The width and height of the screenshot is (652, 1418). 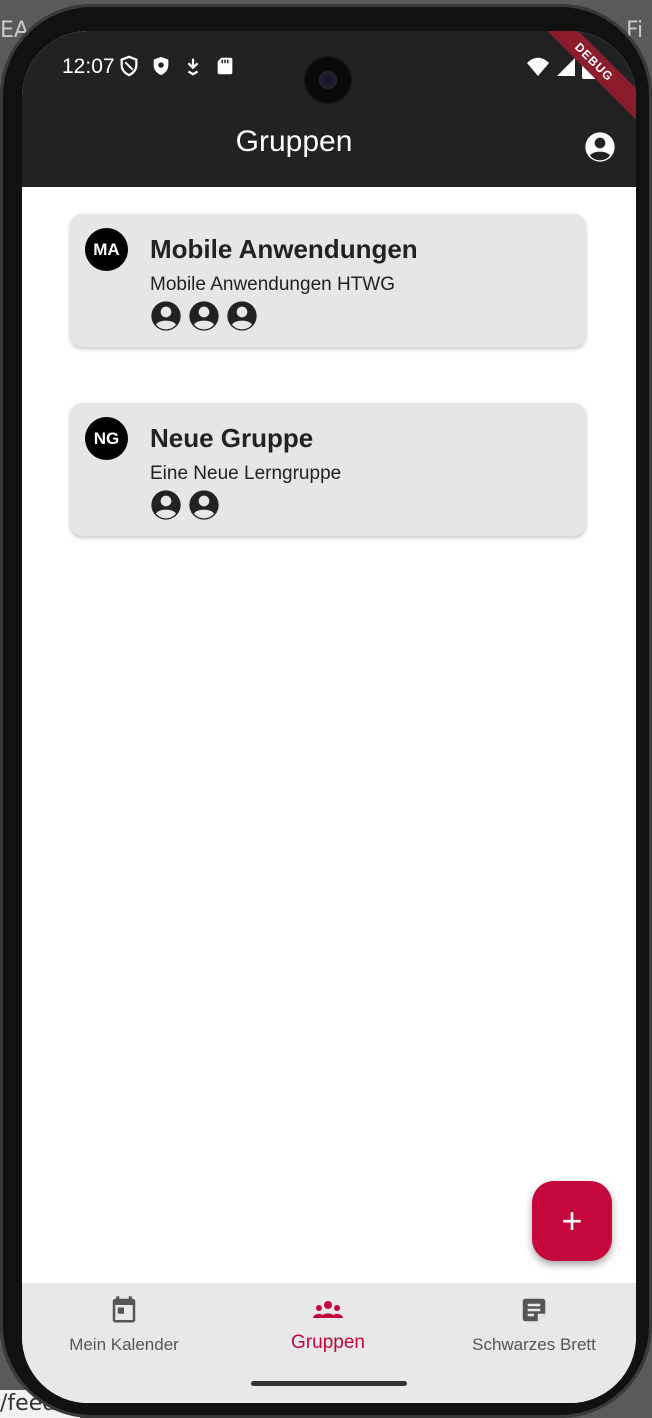 I want to click on front-camera, so click(x=328, y=80).